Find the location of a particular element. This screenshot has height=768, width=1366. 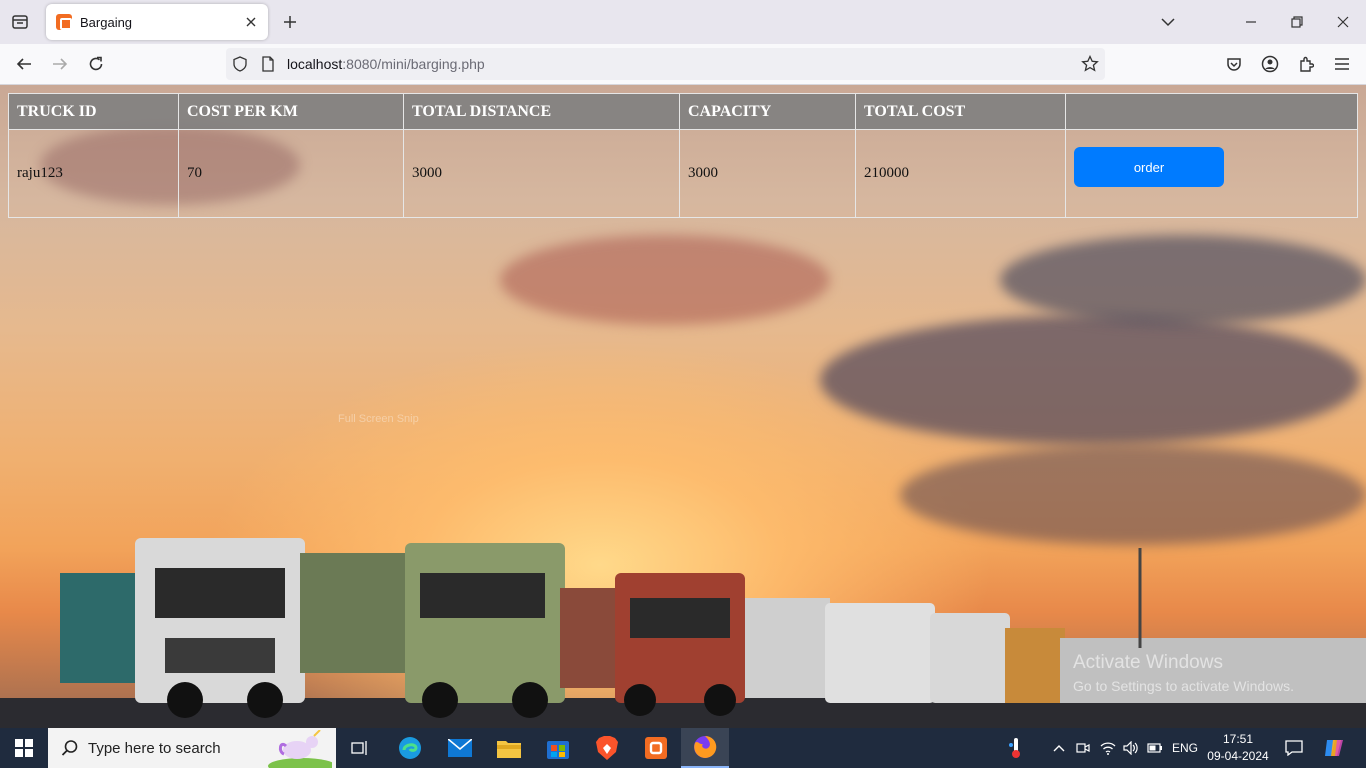

start-windows-icon is located at coordinates (24, 748).